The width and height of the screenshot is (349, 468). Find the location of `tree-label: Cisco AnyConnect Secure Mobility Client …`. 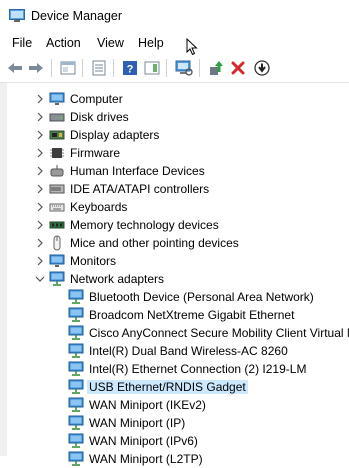

tree-label: Cisco AnyConnect Secure Mobility Client … is located at coordinates (219, 333).